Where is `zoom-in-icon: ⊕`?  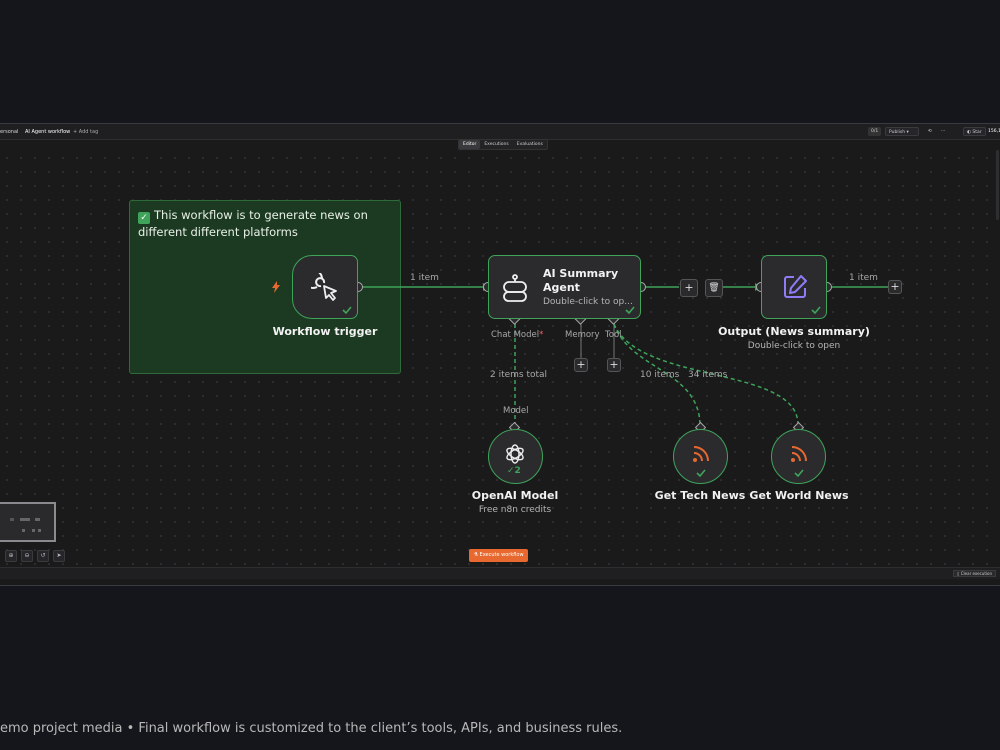 zoom-in-icon: ⊕ is located at coordinates (11, 556).